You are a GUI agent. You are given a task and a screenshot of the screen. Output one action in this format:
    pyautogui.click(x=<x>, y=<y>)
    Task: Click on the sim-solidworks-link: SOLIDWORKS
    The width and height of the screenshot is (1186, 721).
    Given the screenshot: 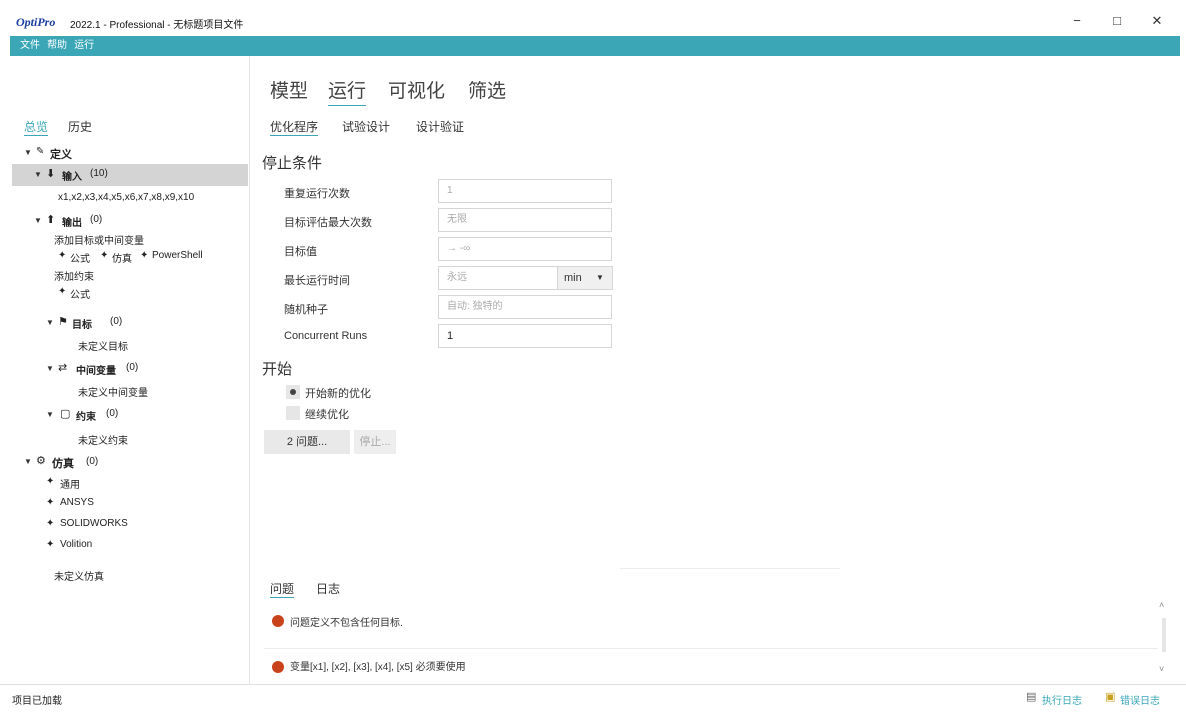 What is the action you would take?
    pyautogui.click(x=94, y=523)
    